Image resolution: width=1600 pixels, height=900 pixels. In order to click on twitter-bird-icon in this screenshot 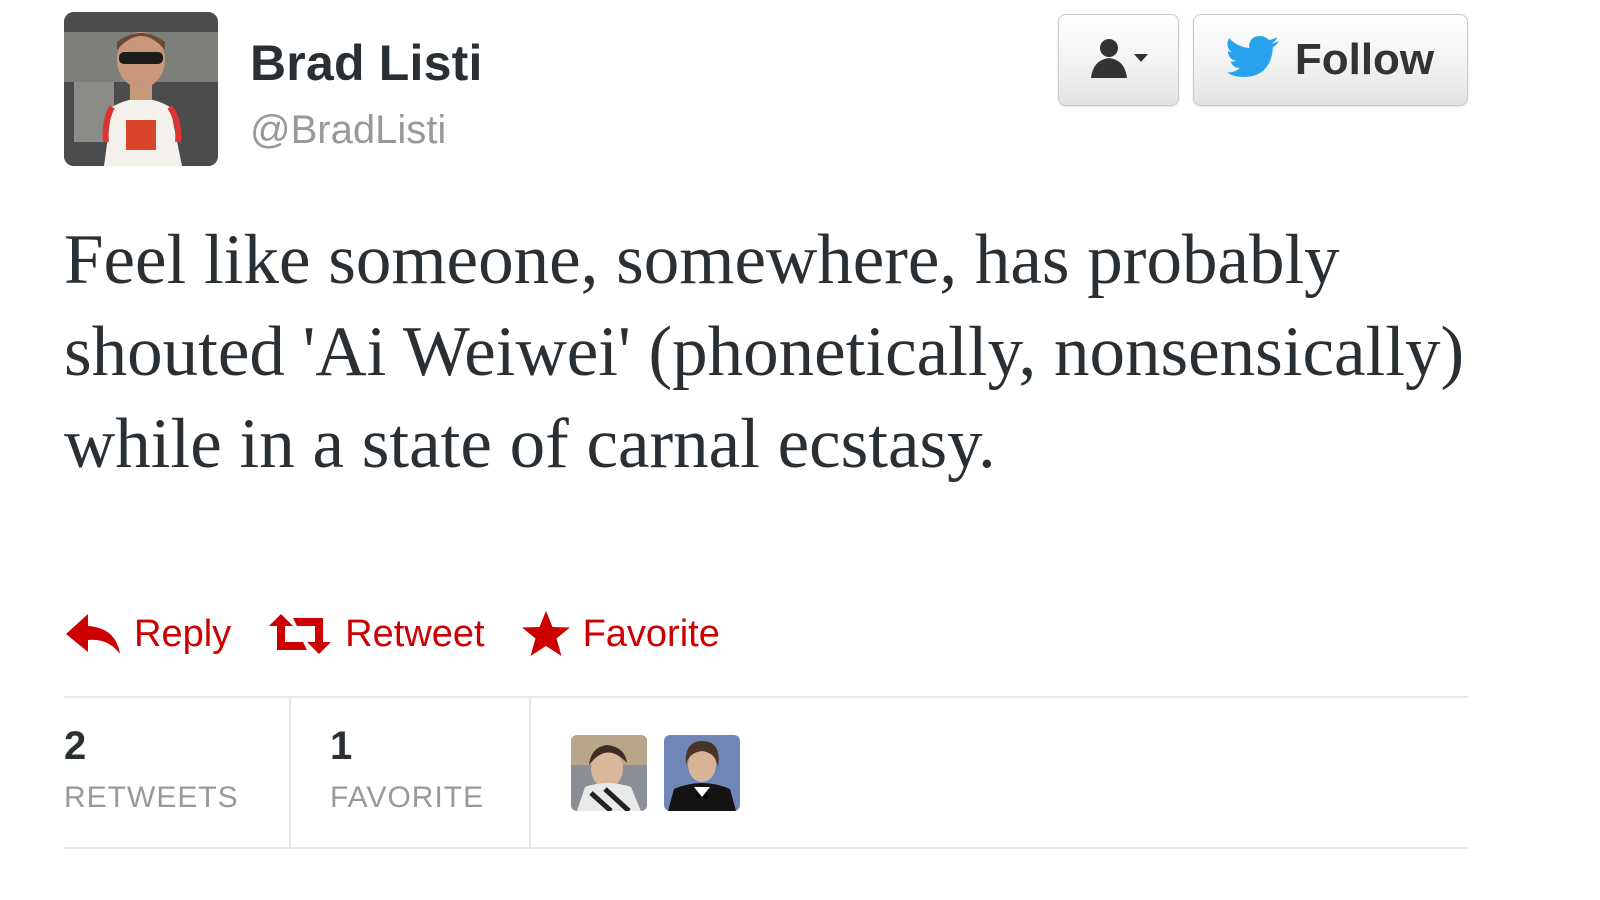, I will do `click(1253, 60)`.